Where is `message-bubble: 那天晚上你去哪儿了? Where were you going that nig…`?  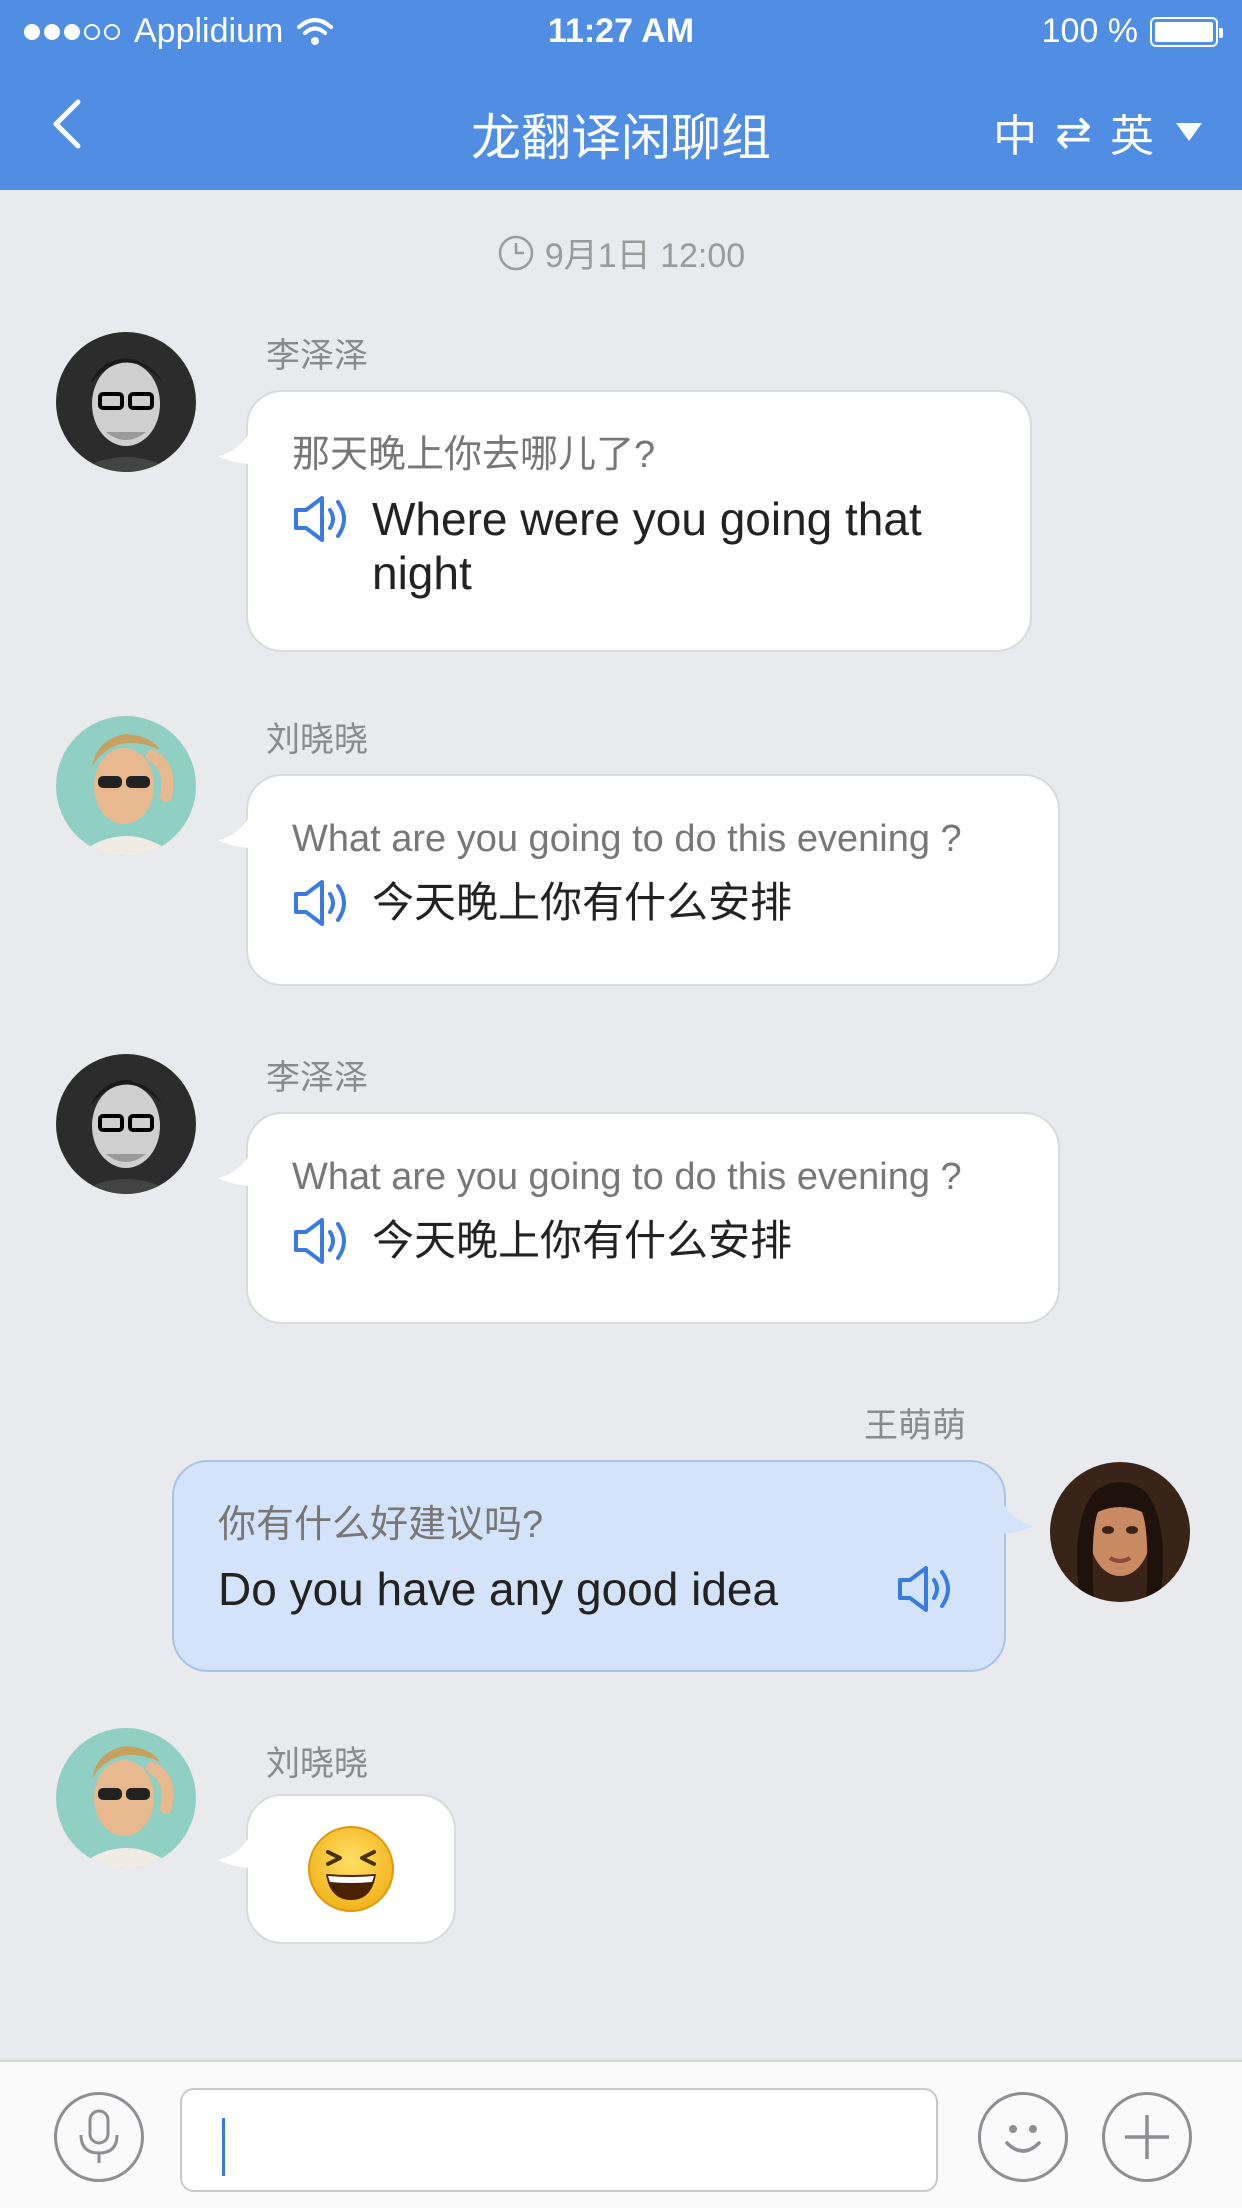 message-bubble: 那天晚上你去哪儿了? Where were you going that nig… is located at coordinates (625, 521).